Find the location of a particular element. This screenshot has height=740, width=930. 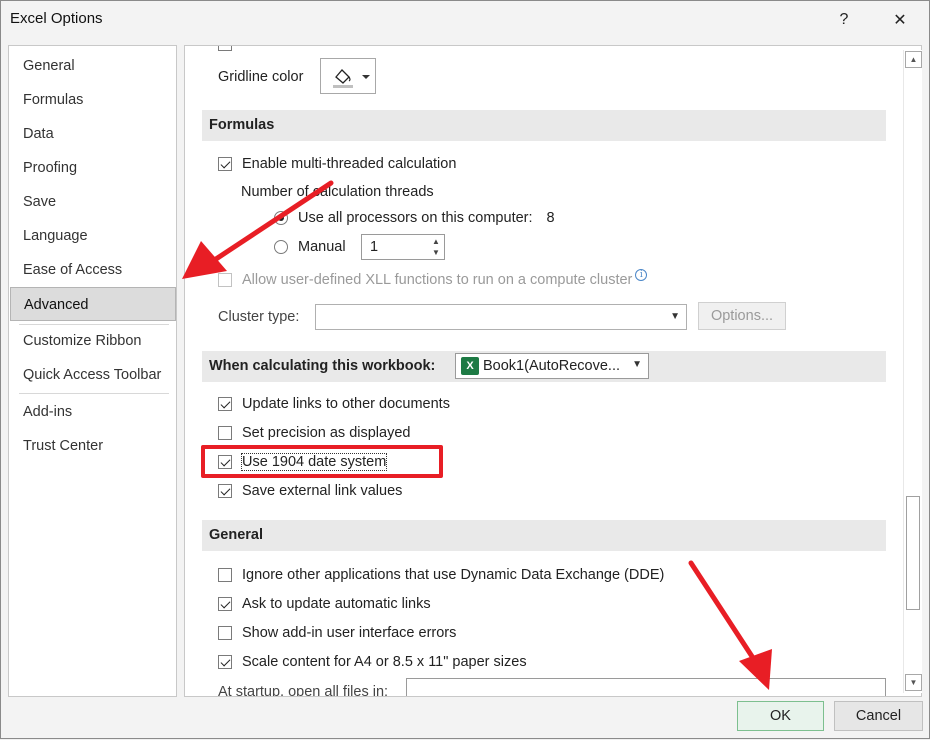

nav-item-proofing: Proofing is located at coordinates (93, 168).